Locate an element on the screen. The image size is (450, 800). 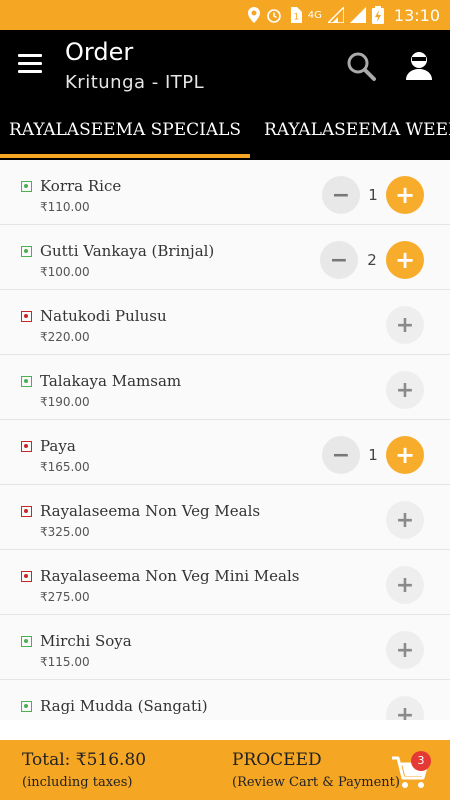
status-time: 13:10 is located at coordinates (416, 15).